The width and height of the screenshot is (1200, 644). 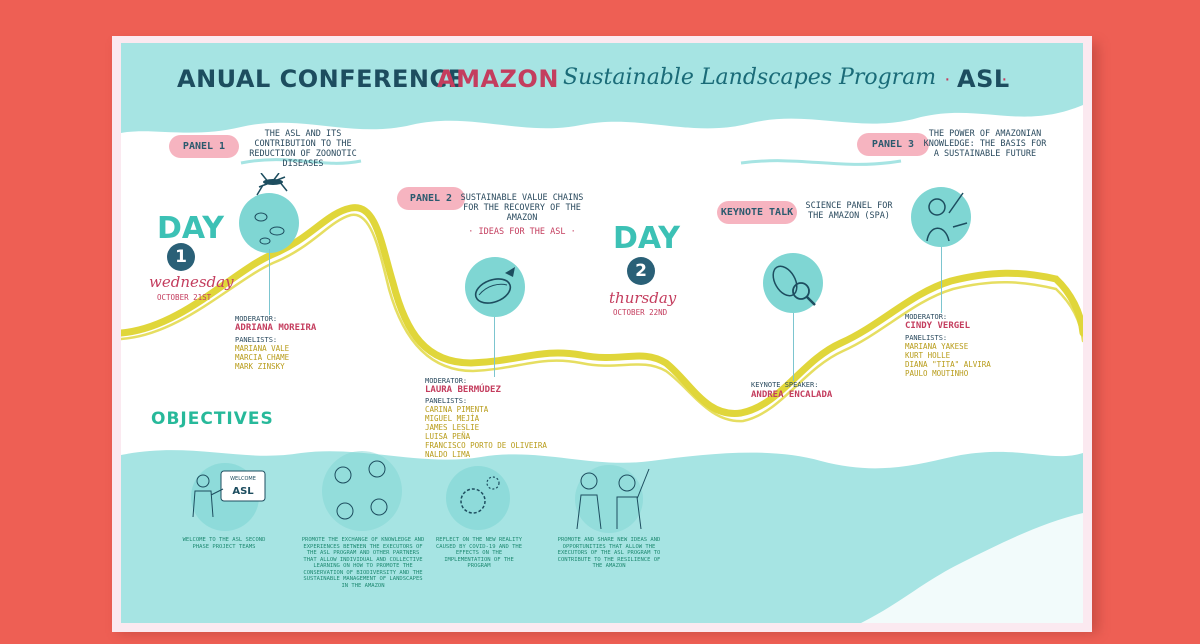 What do you see at coordinates (269, 213) in the screenshot?
I see `mosquito-virus-icon` at bounding box center [269, 213].